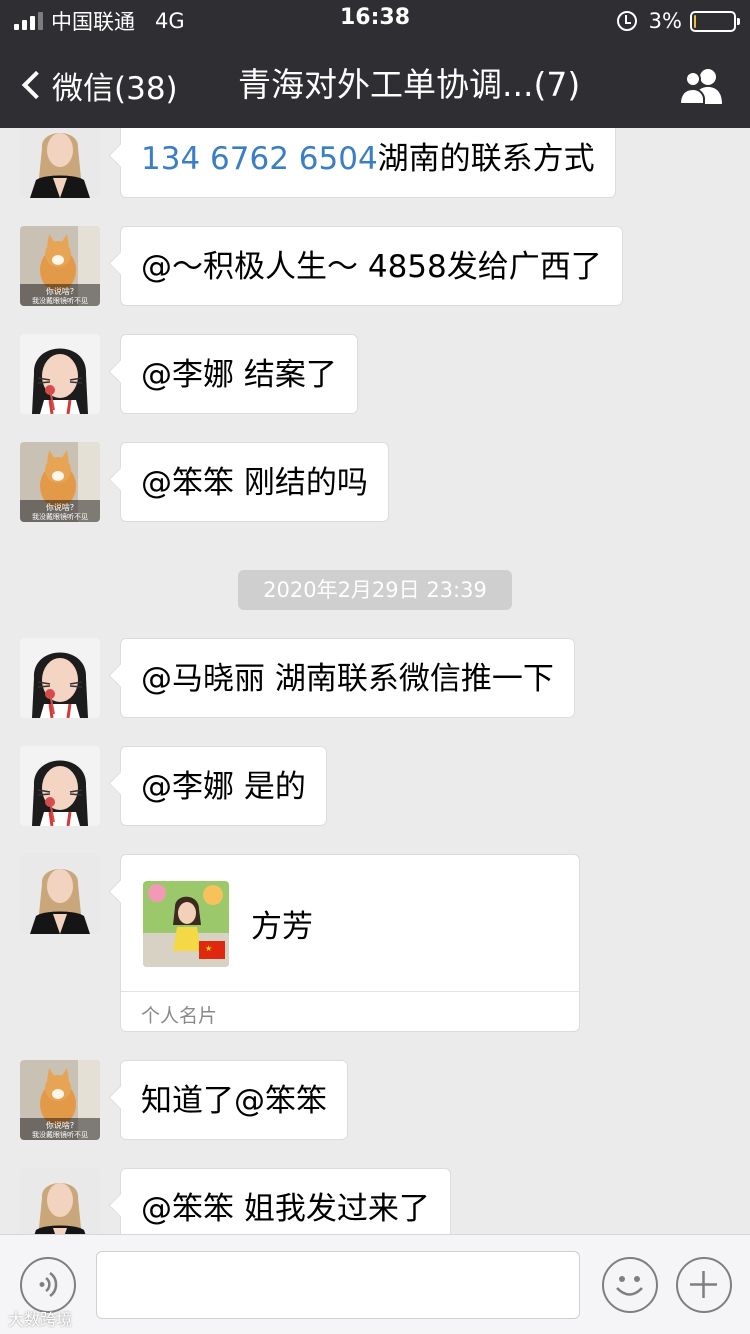 The height and width of the screenshot is (1334, 750). What do you see at coordinates (375, 64) in the screenshot?
I see `header: 中国联通 4G 16:38 3% 微信(38) 青海对外工单协调...(7)` at bounding box center [375, 64].